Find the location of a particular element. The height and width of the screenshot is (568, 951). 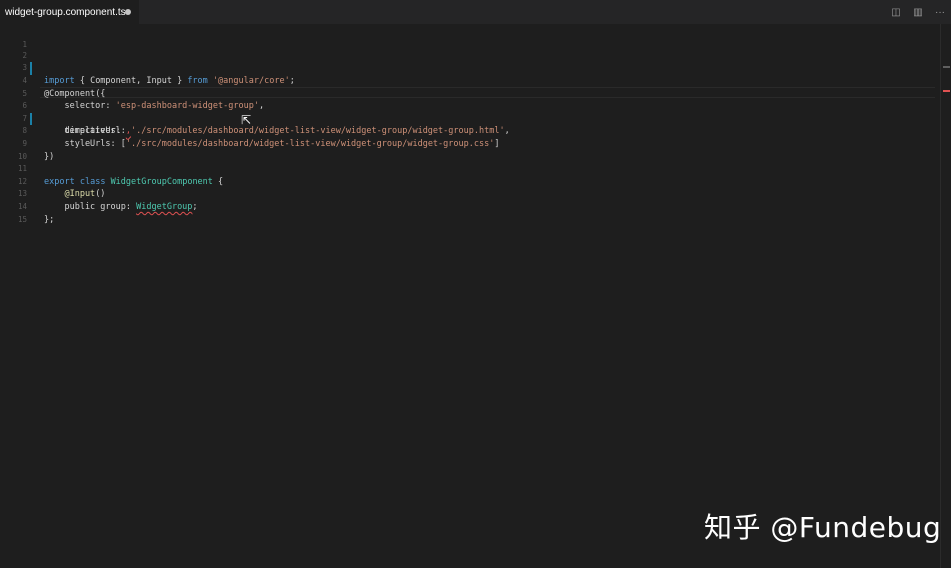

code-line: 15 is located at coordinates (470, 212).